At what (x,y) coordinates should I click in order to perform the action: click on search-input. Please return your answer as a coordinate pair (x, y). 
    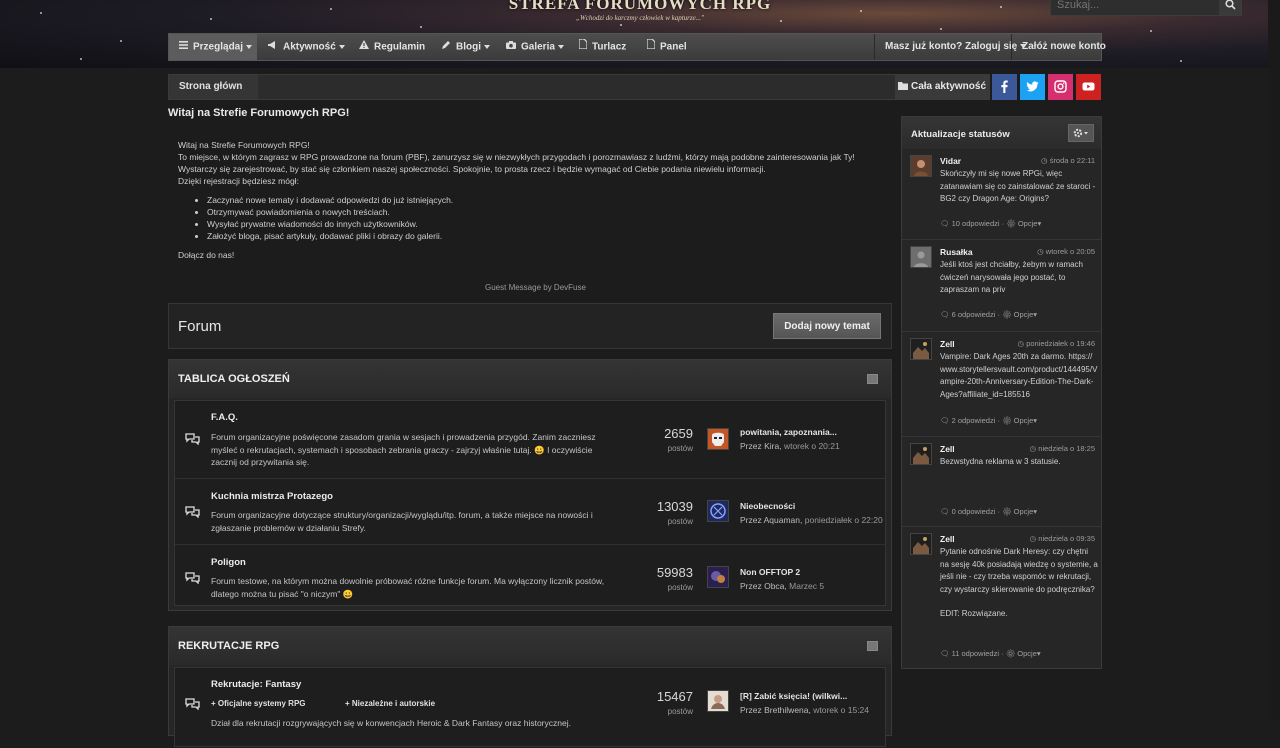
    Looking at the image, I should click on (1136, 7).